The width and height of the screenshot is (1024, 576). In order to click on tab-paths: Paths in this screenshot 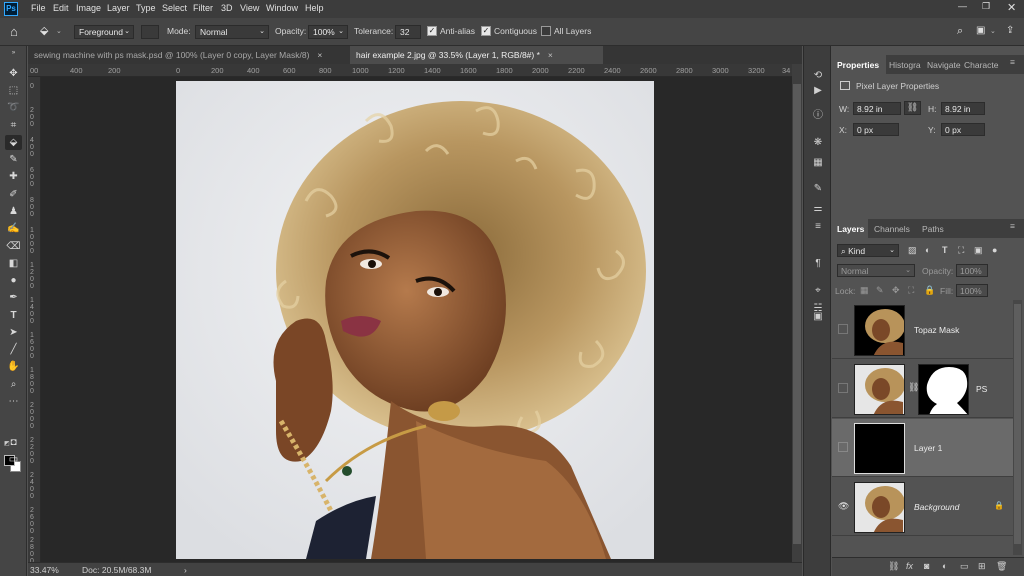, I will do `click(933, 229)`.